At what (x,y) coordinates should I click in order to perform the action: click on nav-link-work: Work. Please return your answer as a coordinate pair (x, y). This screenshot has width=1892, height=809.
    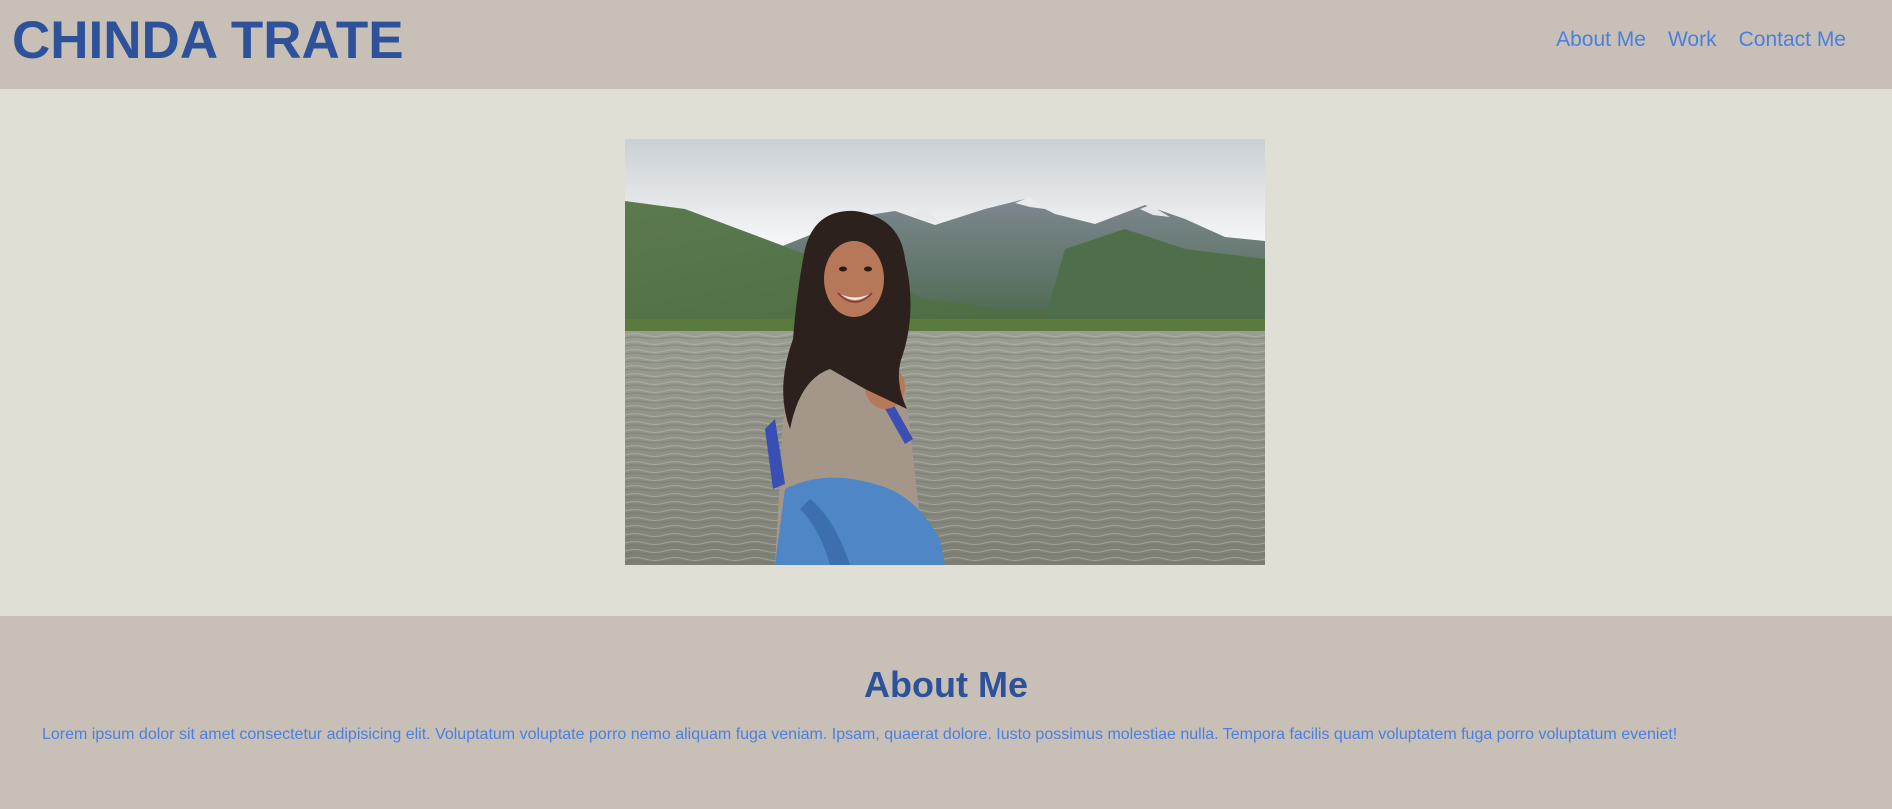
    Looking at the image, I should click on (1692, 40).